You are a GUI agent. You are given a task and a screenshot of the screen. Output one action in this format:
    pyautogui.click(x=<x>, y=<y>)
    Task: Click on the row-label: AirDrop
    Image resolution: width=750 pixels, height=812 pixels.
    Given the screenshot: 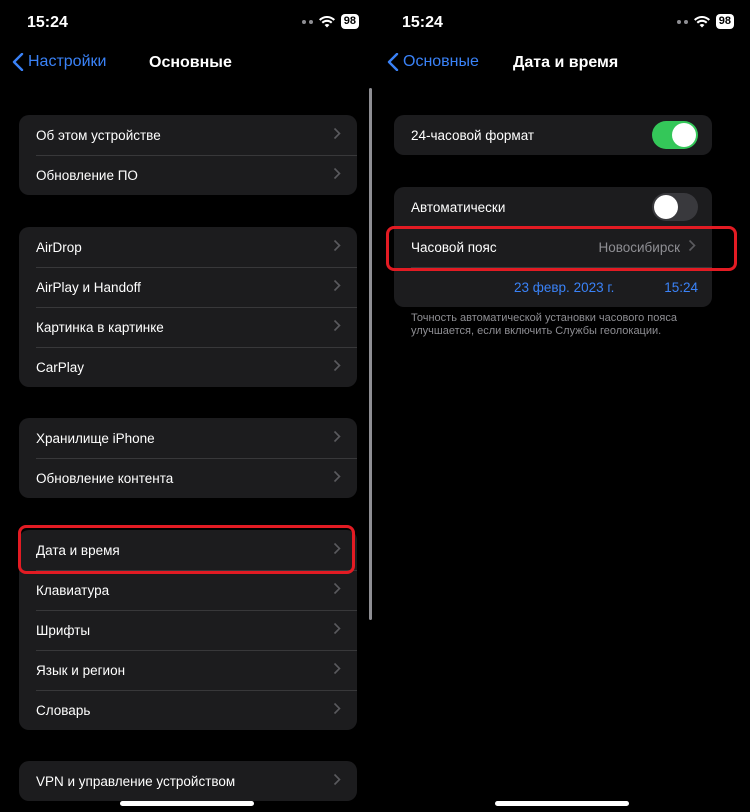 What is the action you would take?
    pyautogui.click(x=59, y=247)
    